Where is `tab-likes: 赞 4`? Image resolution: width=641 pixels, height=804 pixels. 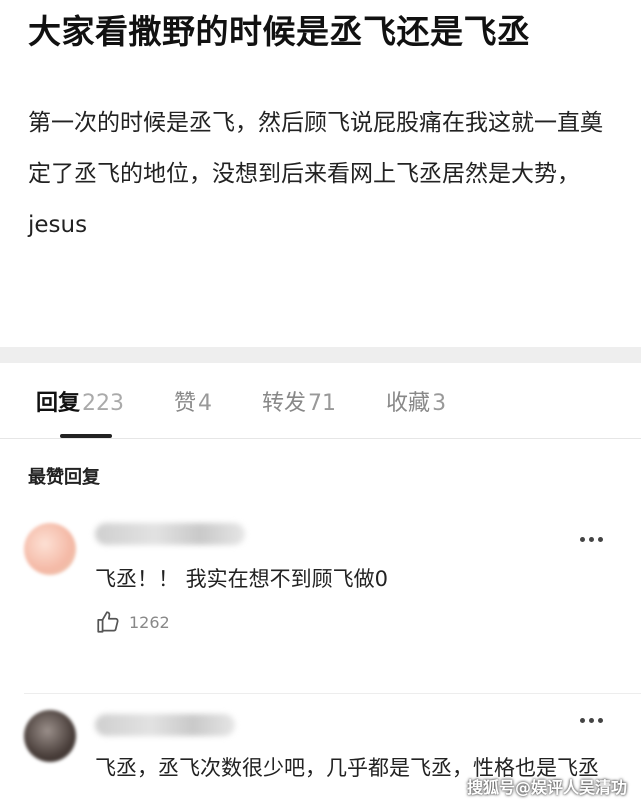 tab-likes: 赞 4 is located at coordinates (193, 411).